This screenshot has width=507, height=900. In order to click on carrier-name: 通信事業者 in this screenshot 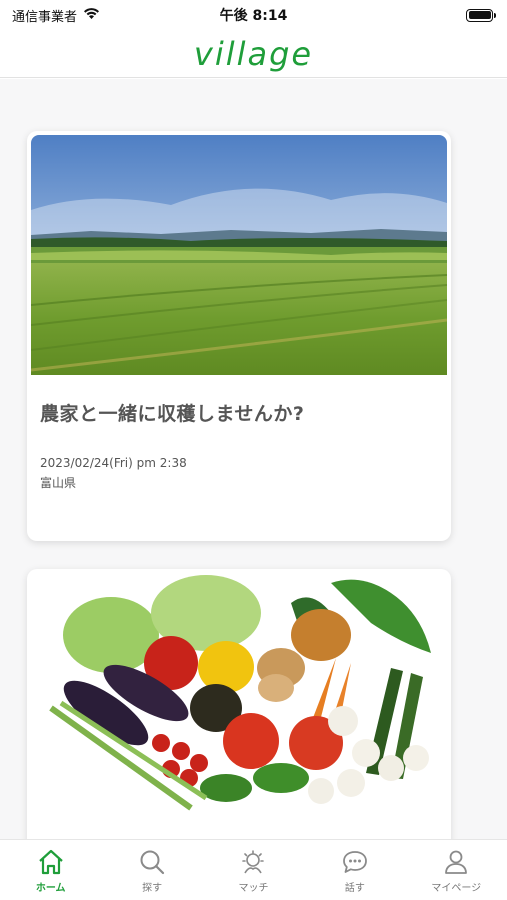, I will do `click(45, 17)`.